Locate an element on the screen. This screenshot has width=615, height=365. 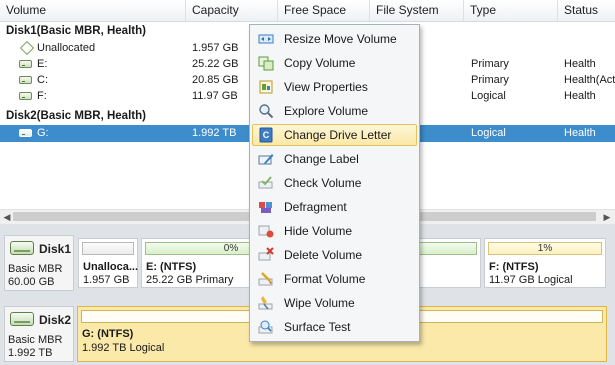
unallocated-icon is located at coordinates (27, 48).